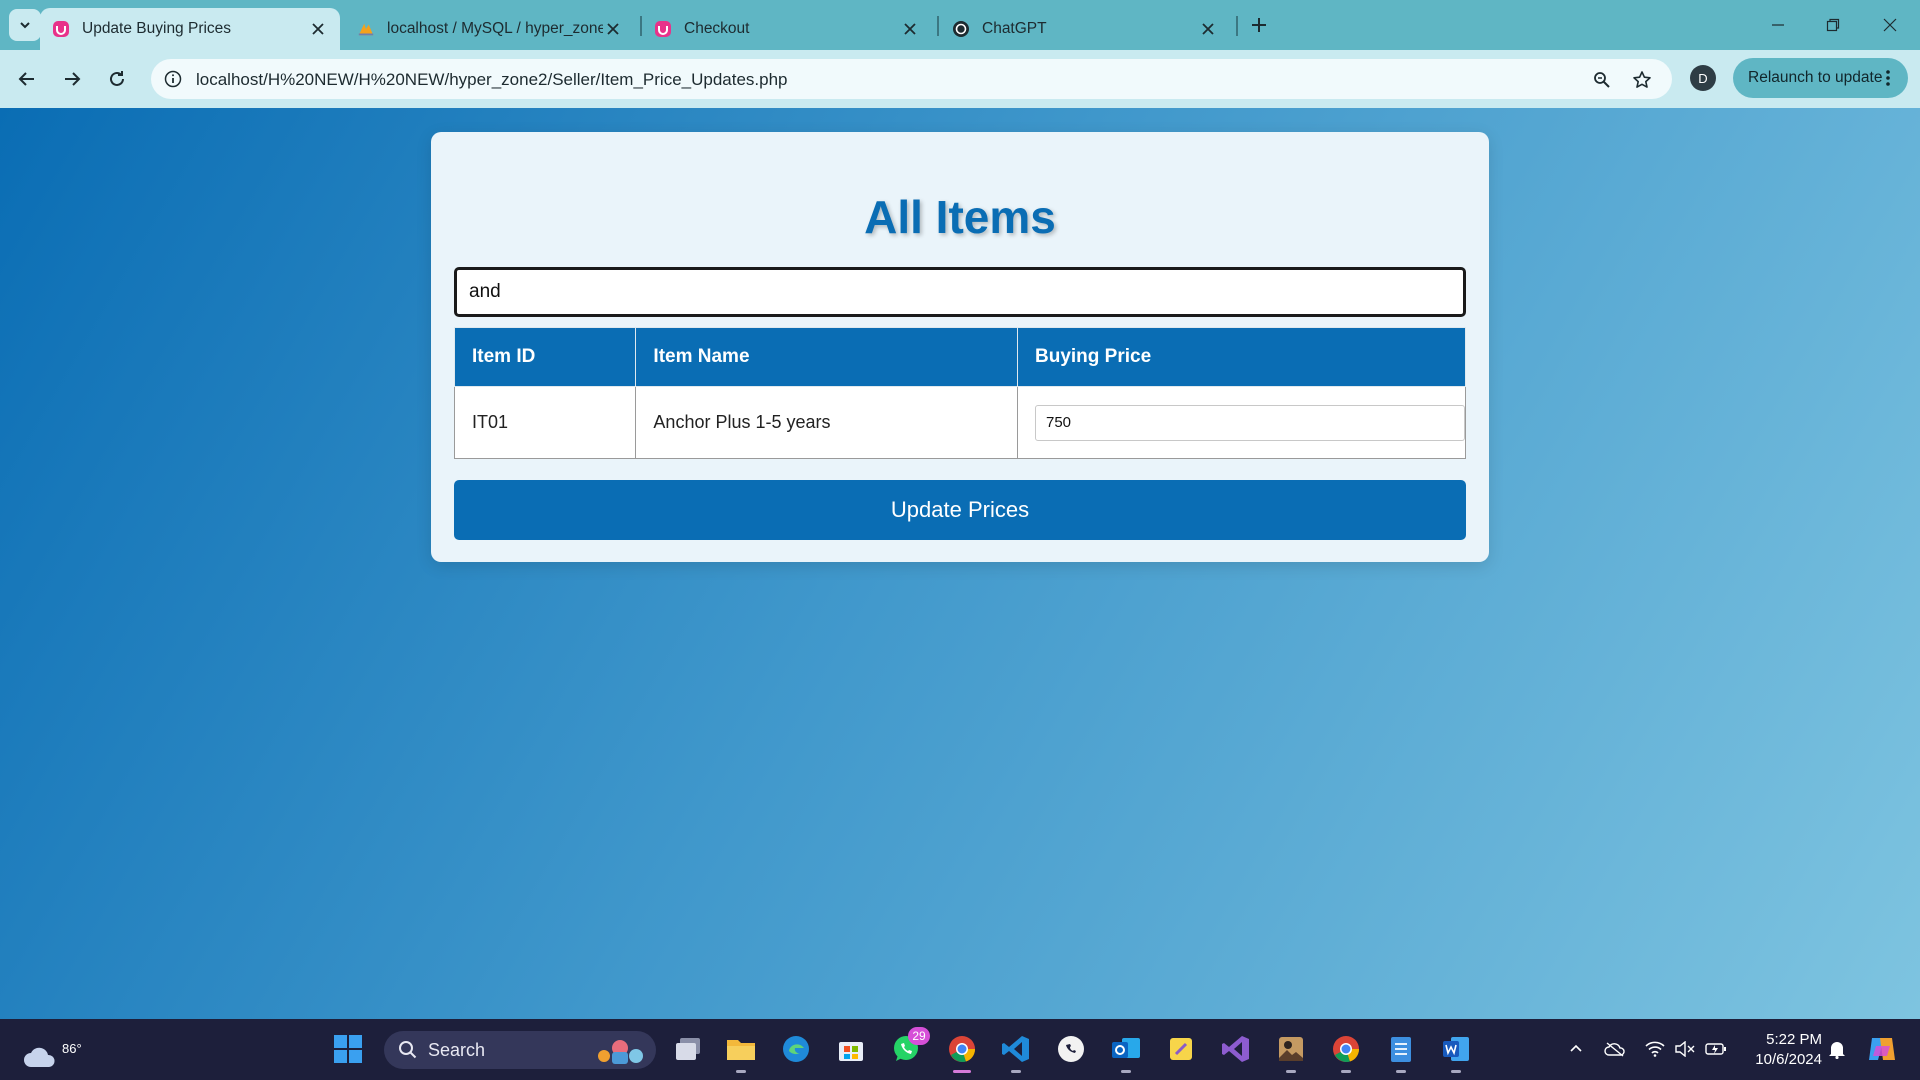 This screenshot has height=1080, width=1920. What do you see at coordinates (1085, 29) in the screenshot?
I see `tab-chatgpt: ChatGPT` at bounding box center [1085, 29].